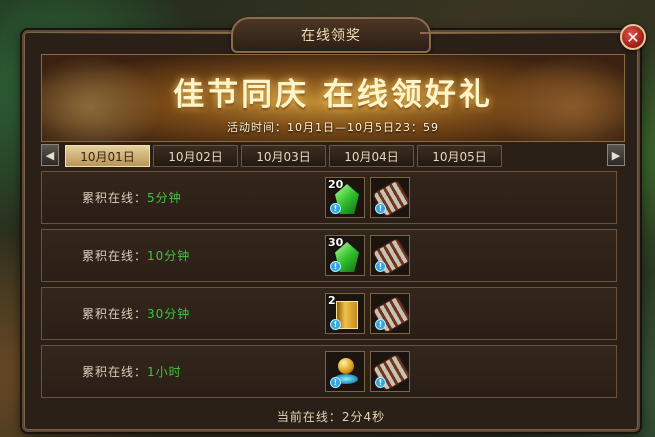 This screenshot has height=437, width=655. I want to click on event-time: 活动时间：10月1日—10月5日23：59, so click(333, 127).